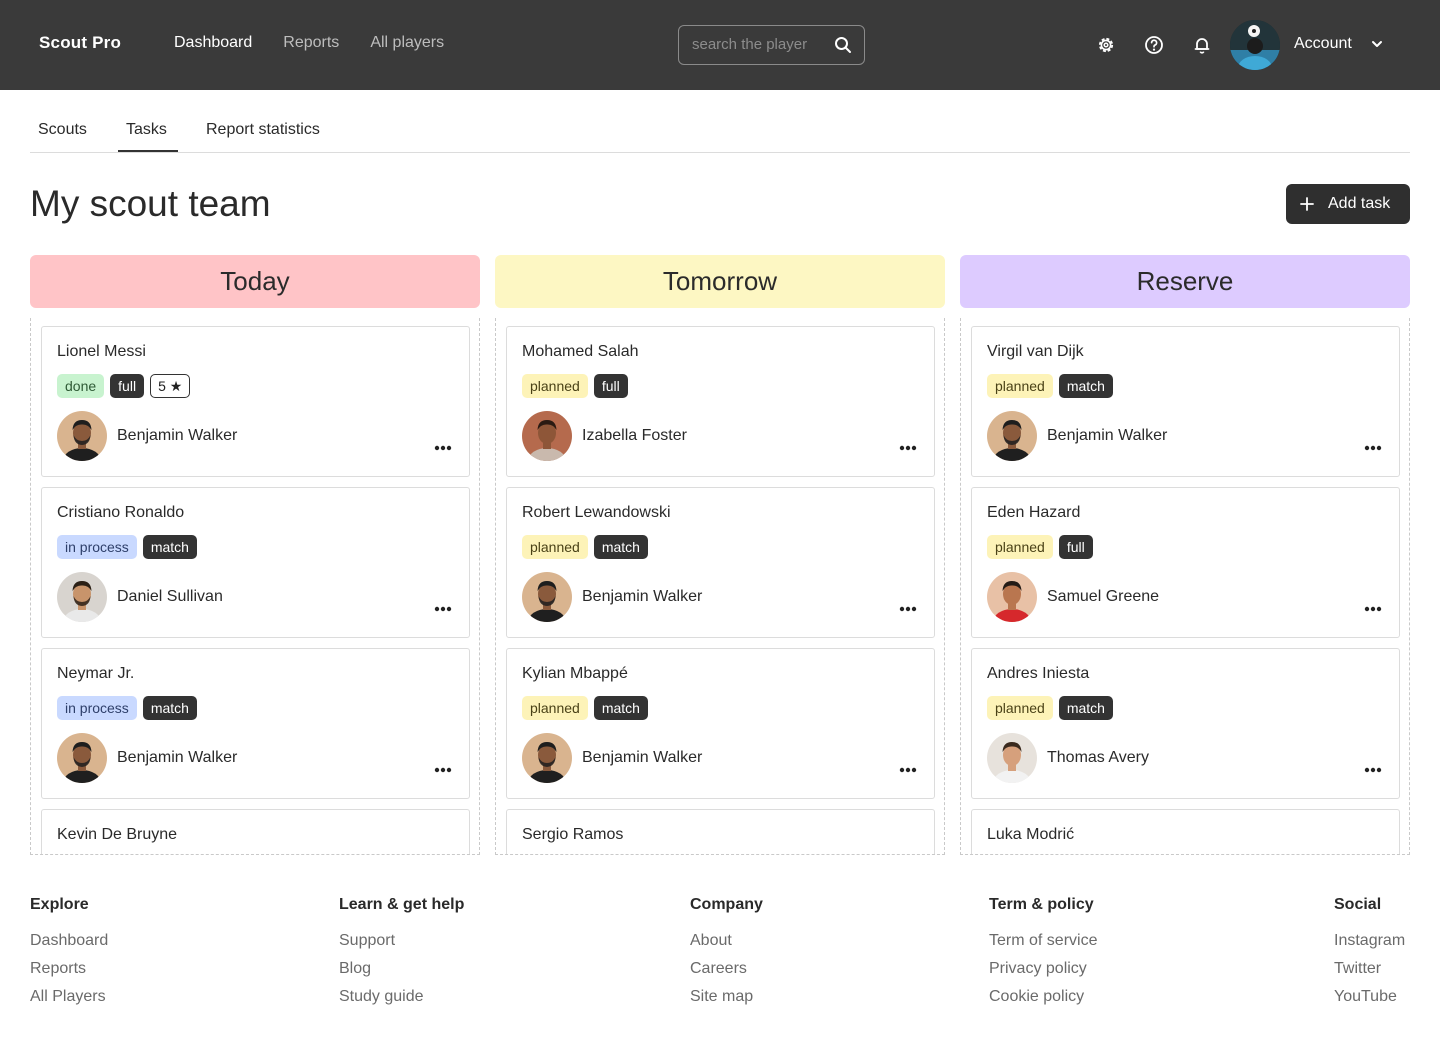  I want to click on bell-icon, so click(1202, 45).